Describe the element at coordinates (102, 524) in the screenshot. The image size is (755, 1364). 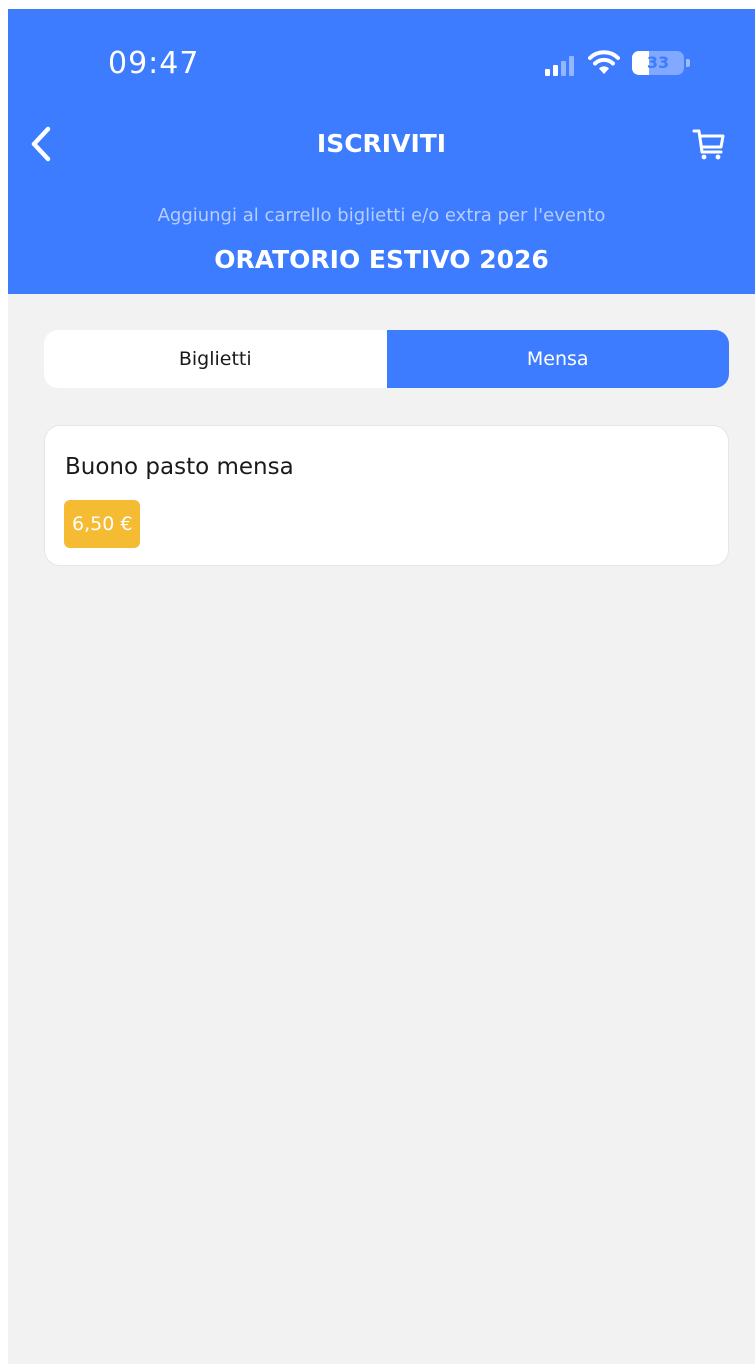
I see `price-badge: 6,50 €` at that location.